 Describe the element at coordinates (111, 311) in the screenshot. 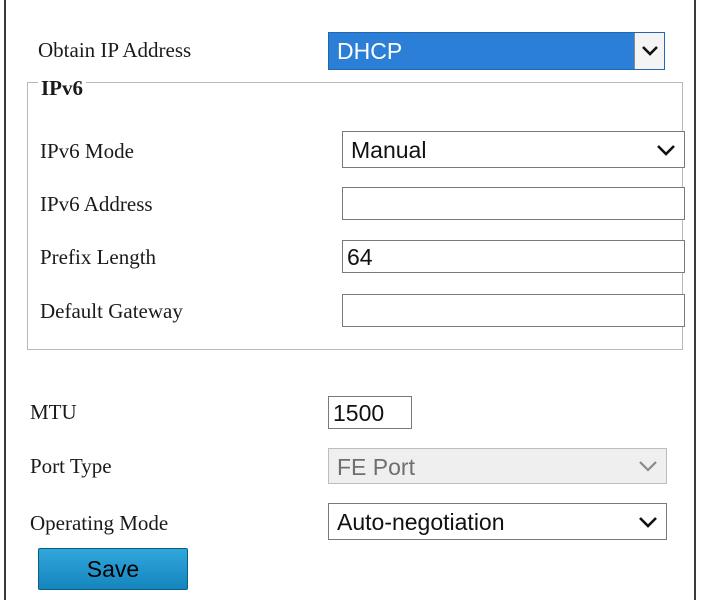

I see `default-gateway-label: Default Gateway` at that location.